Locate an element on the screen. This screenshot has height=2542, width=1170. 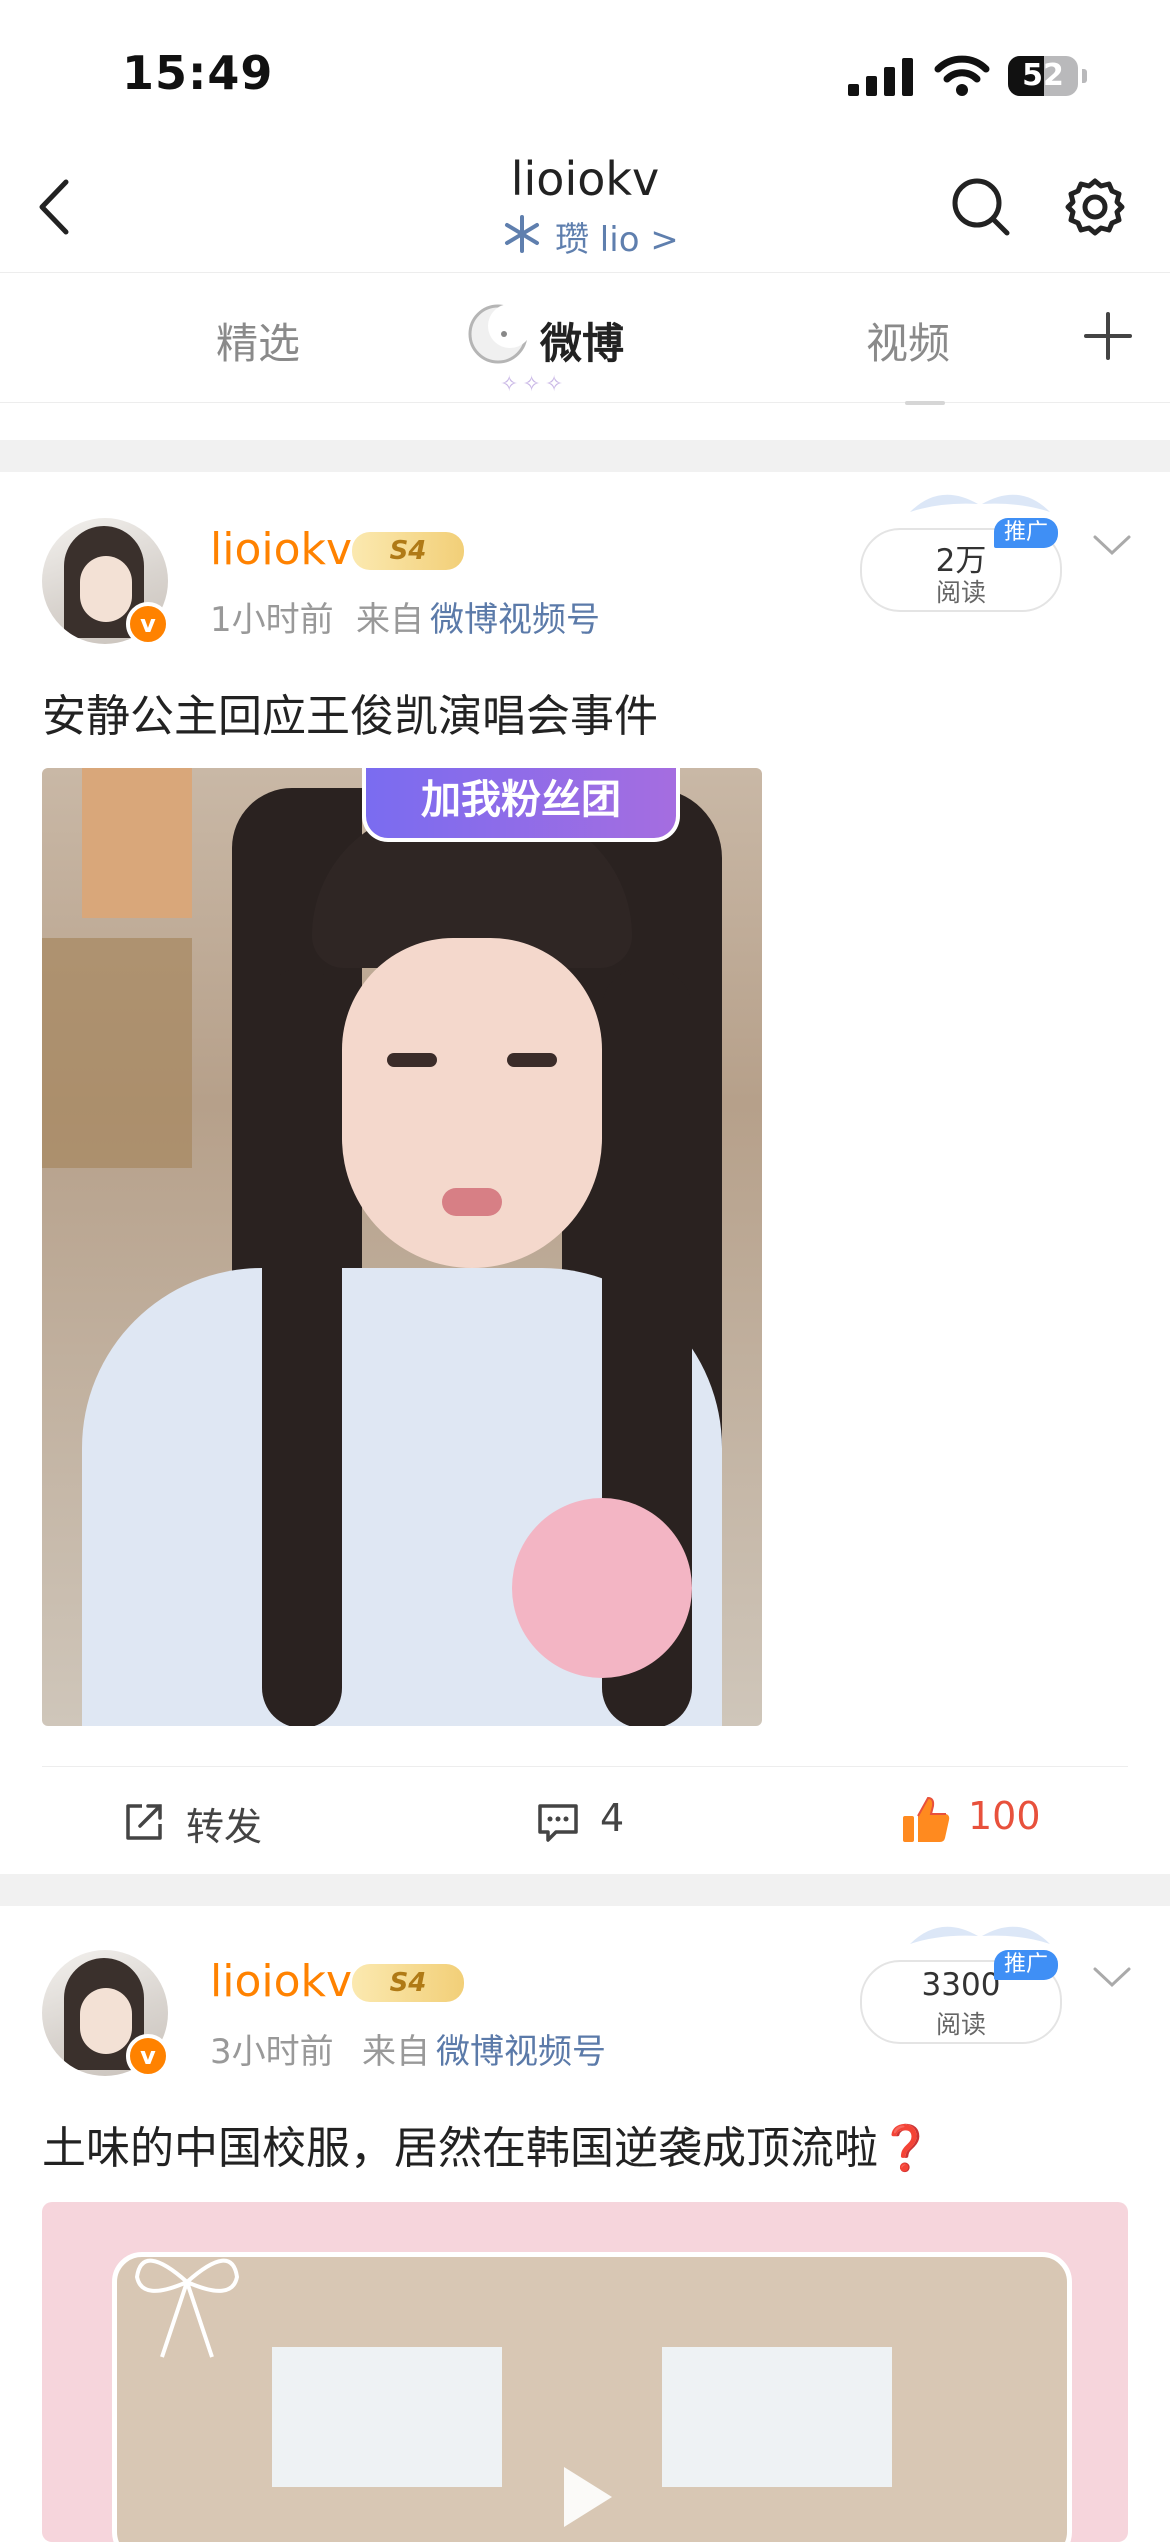
battery-cap is located at coordinates (1084, 76).